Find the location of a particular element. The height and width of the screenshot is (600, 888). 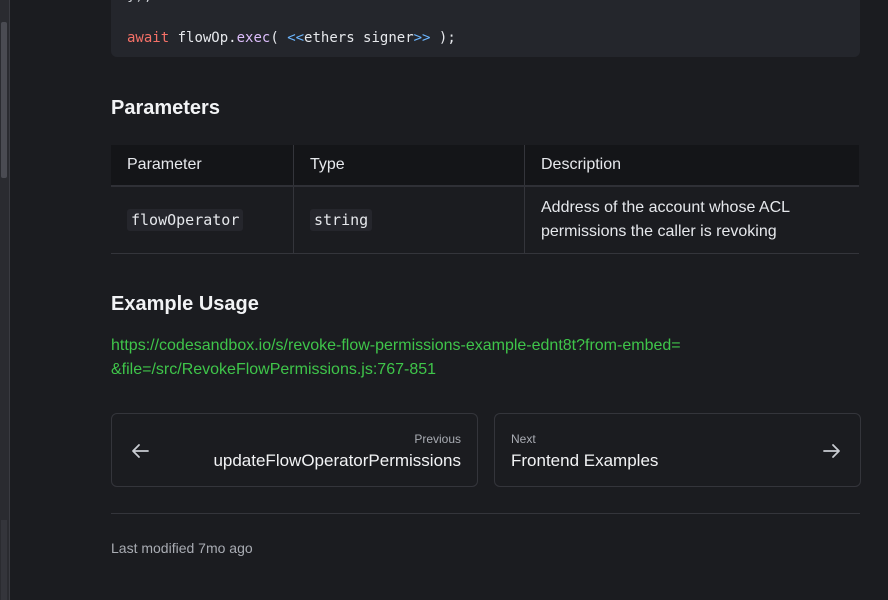

code-gt: >> is located at coordinates (422, 38).